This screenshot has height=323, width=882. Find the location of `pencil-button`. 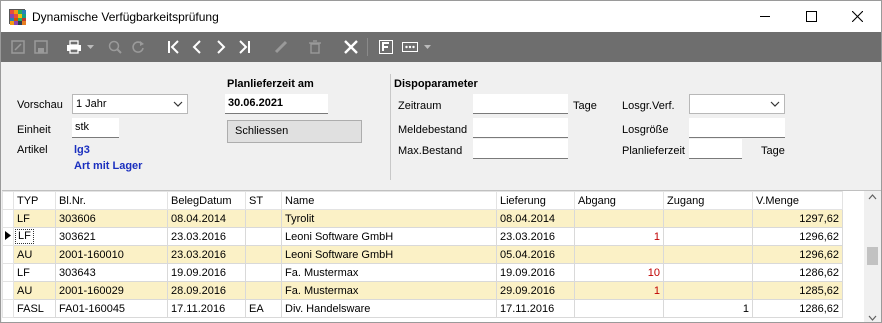

pencil-button is located at coordinates (281, 47).